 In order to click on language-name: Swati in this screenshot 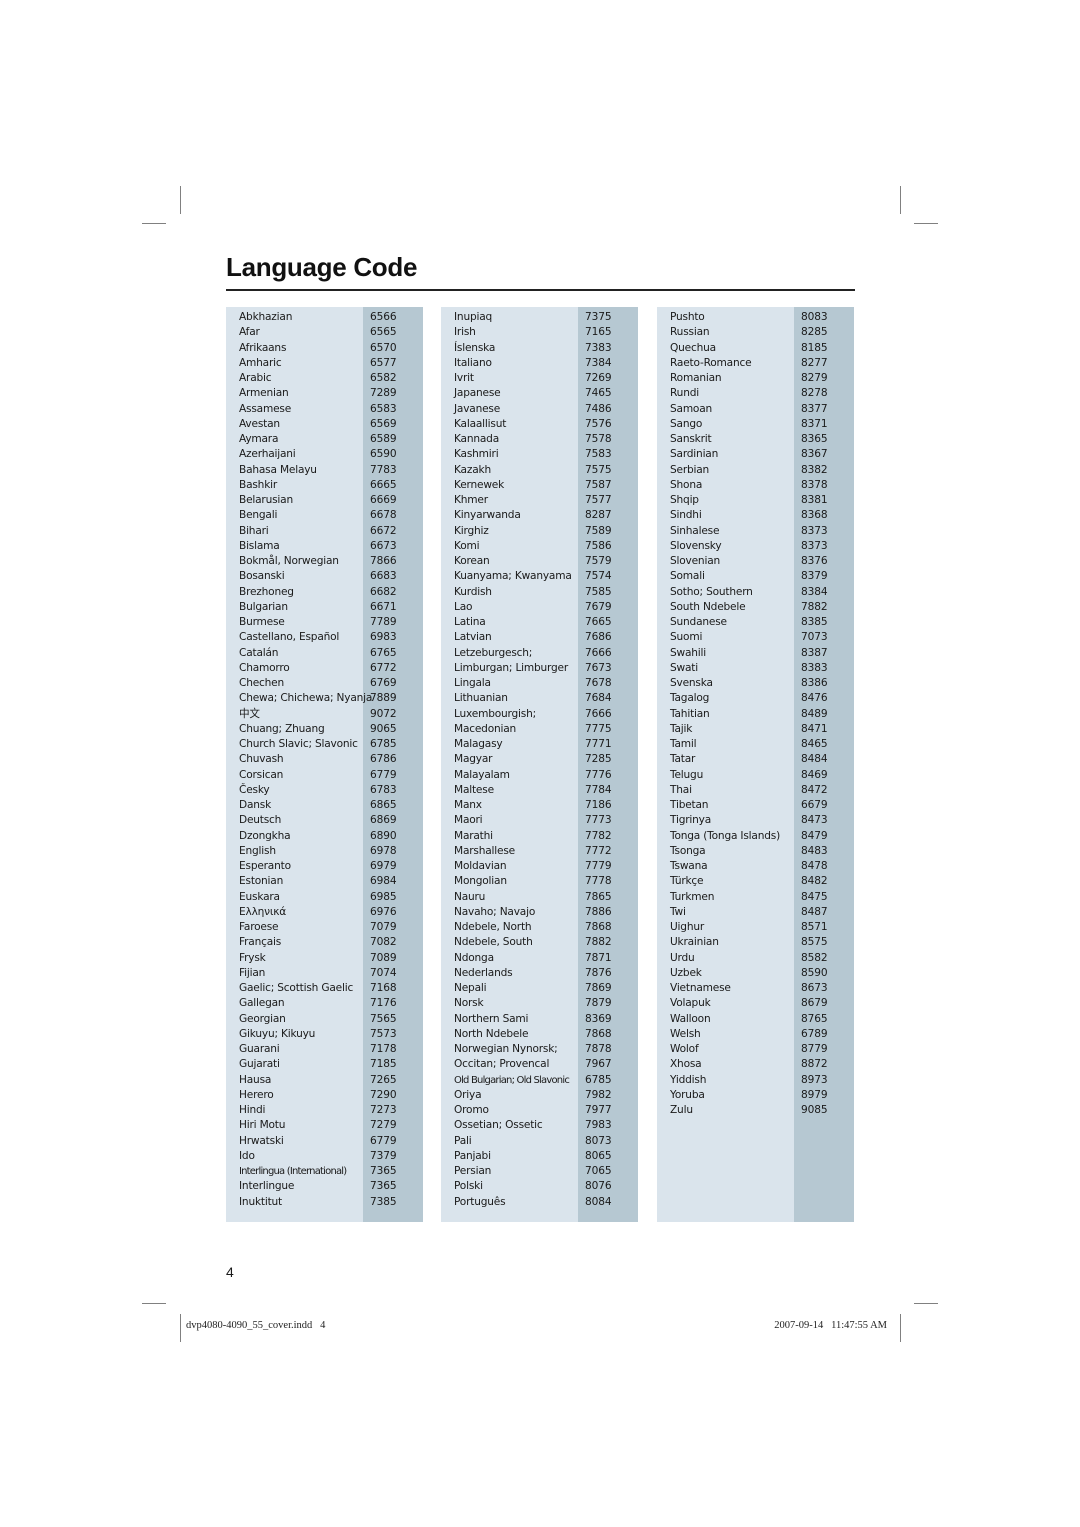, I will do `click(684, 667)`.